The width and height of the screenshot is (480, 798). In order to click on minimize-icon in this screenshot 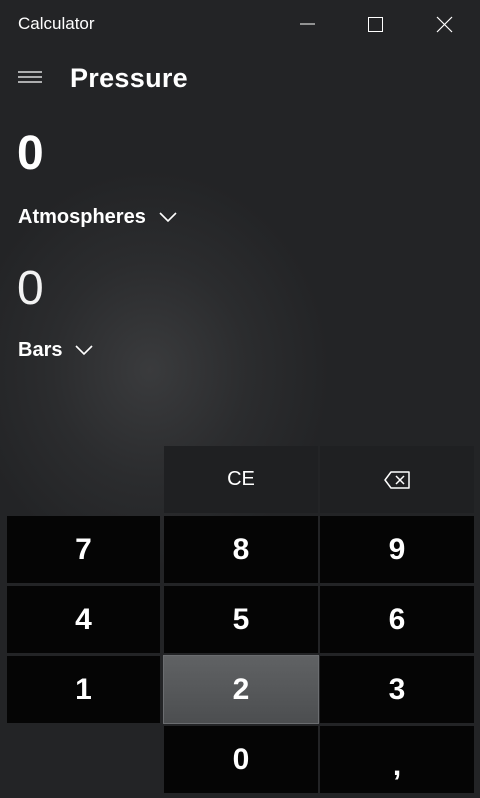, I will do `click(307, 24)`.